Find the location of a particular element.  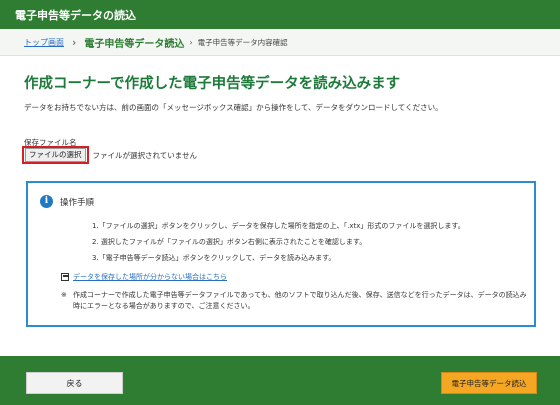

file-input-row: ファイルの選択 ファイルが選択されていません is located at coordinates (109, 155).